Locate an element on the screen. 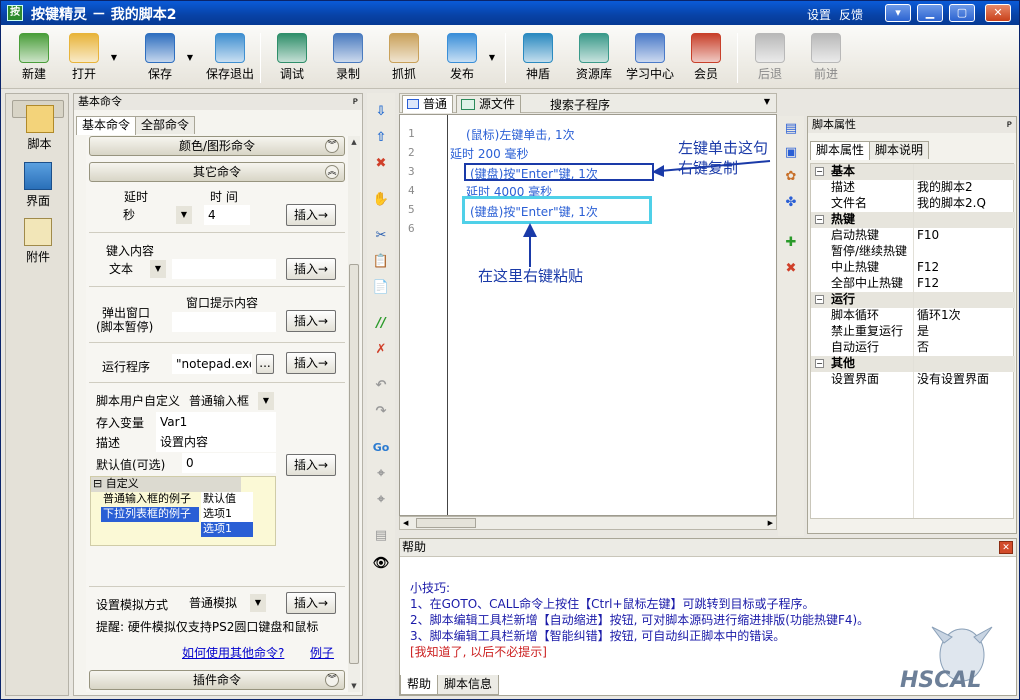  command-scrollbar: ▲ ▼ is located at coordinates (354, 414).